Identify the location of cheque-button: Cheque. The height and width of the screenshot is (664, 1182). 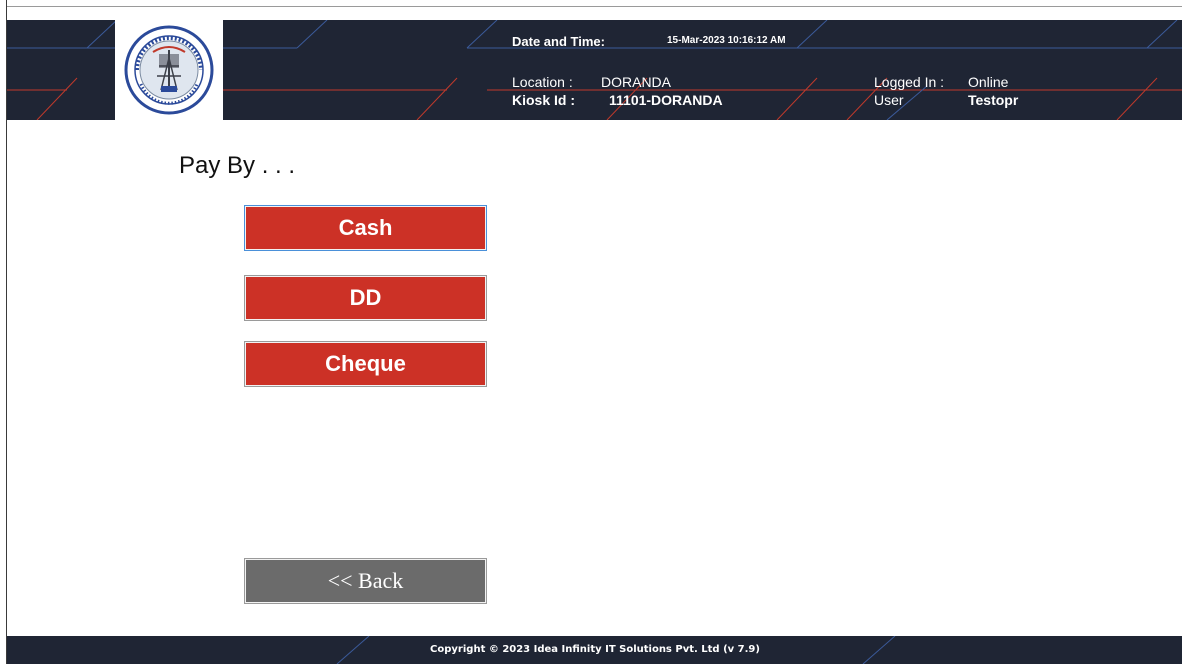
(365, 364).